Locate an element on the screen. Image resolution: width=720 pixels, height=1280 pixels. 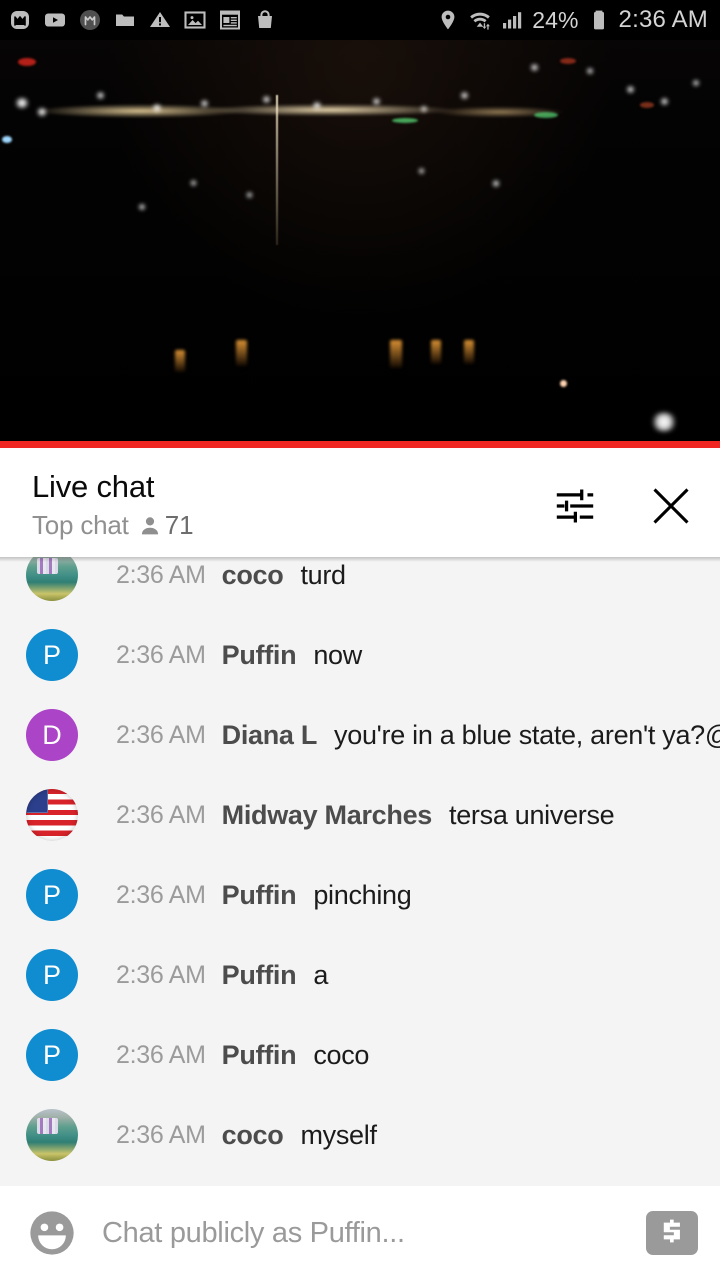
live-chat-subtitle: Top chat 71 is located at coordinates (113, 525).